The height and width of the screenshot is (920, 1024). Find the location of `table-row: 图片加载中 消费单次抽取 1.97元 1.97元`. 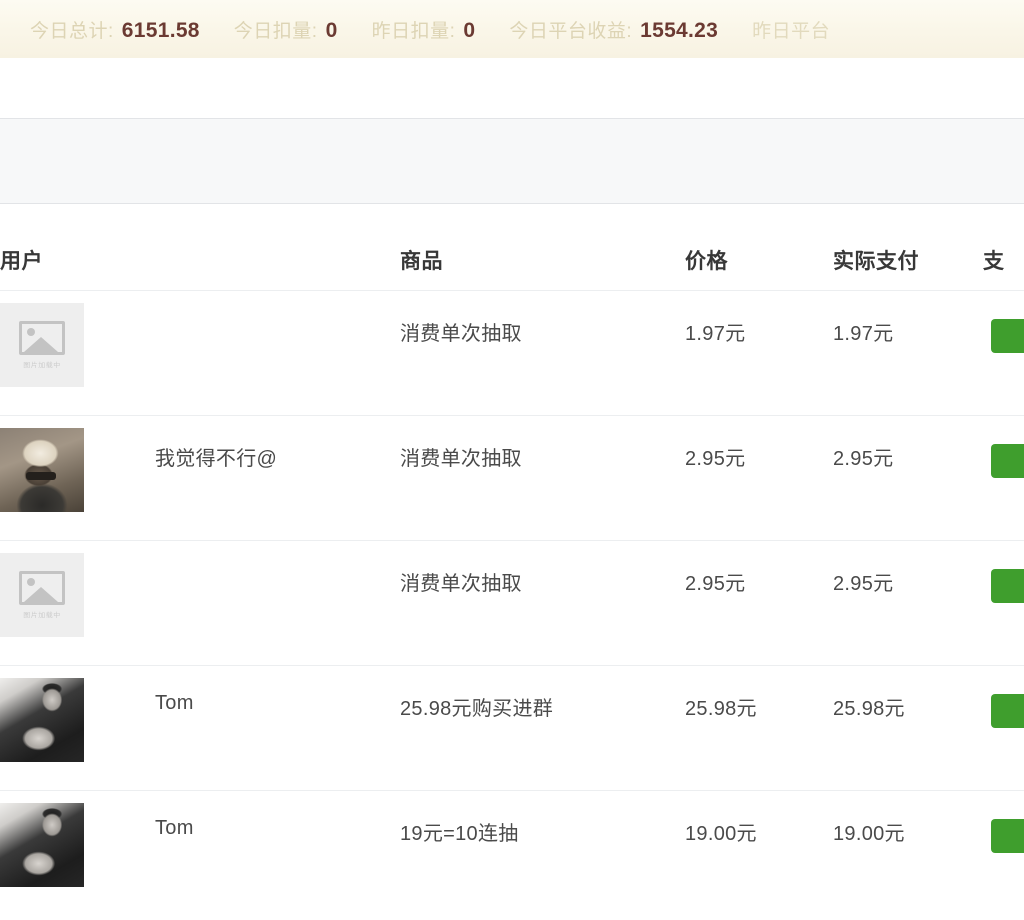

table-row: 图片加载中 消费单次抽取 1.97元 1.97元 is located at coordinates (512, 353).